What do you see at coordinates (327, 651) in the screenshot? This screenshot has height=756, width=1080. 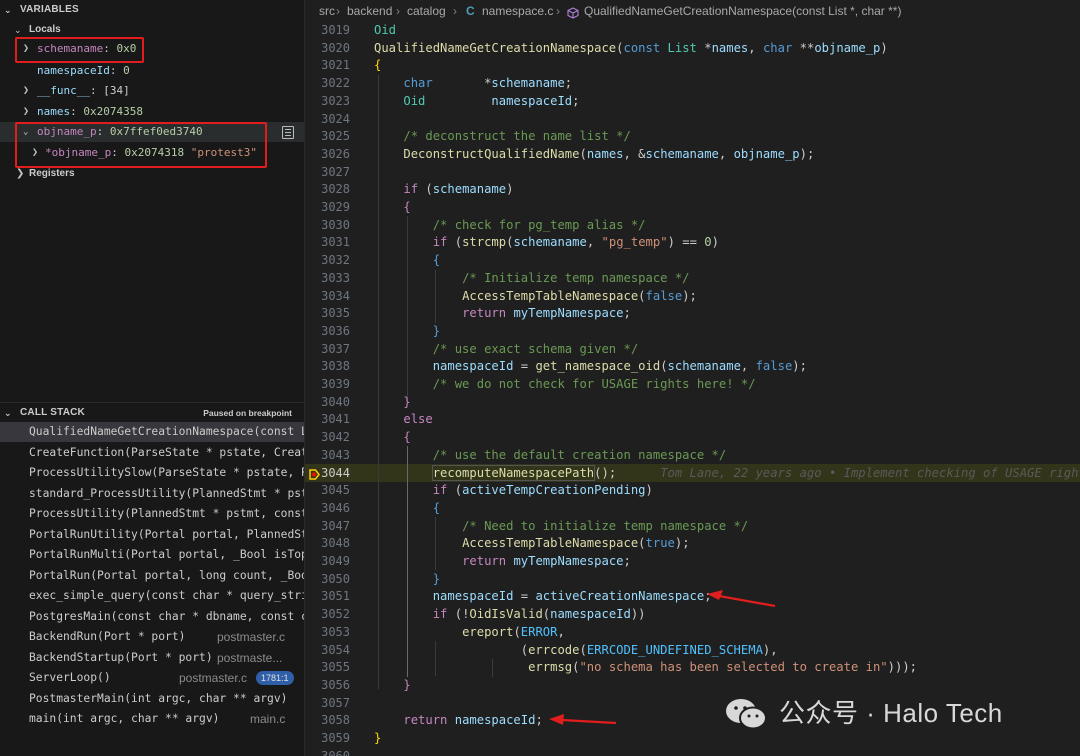 I see `line-number: 3054` at bounding box center [327, 651].